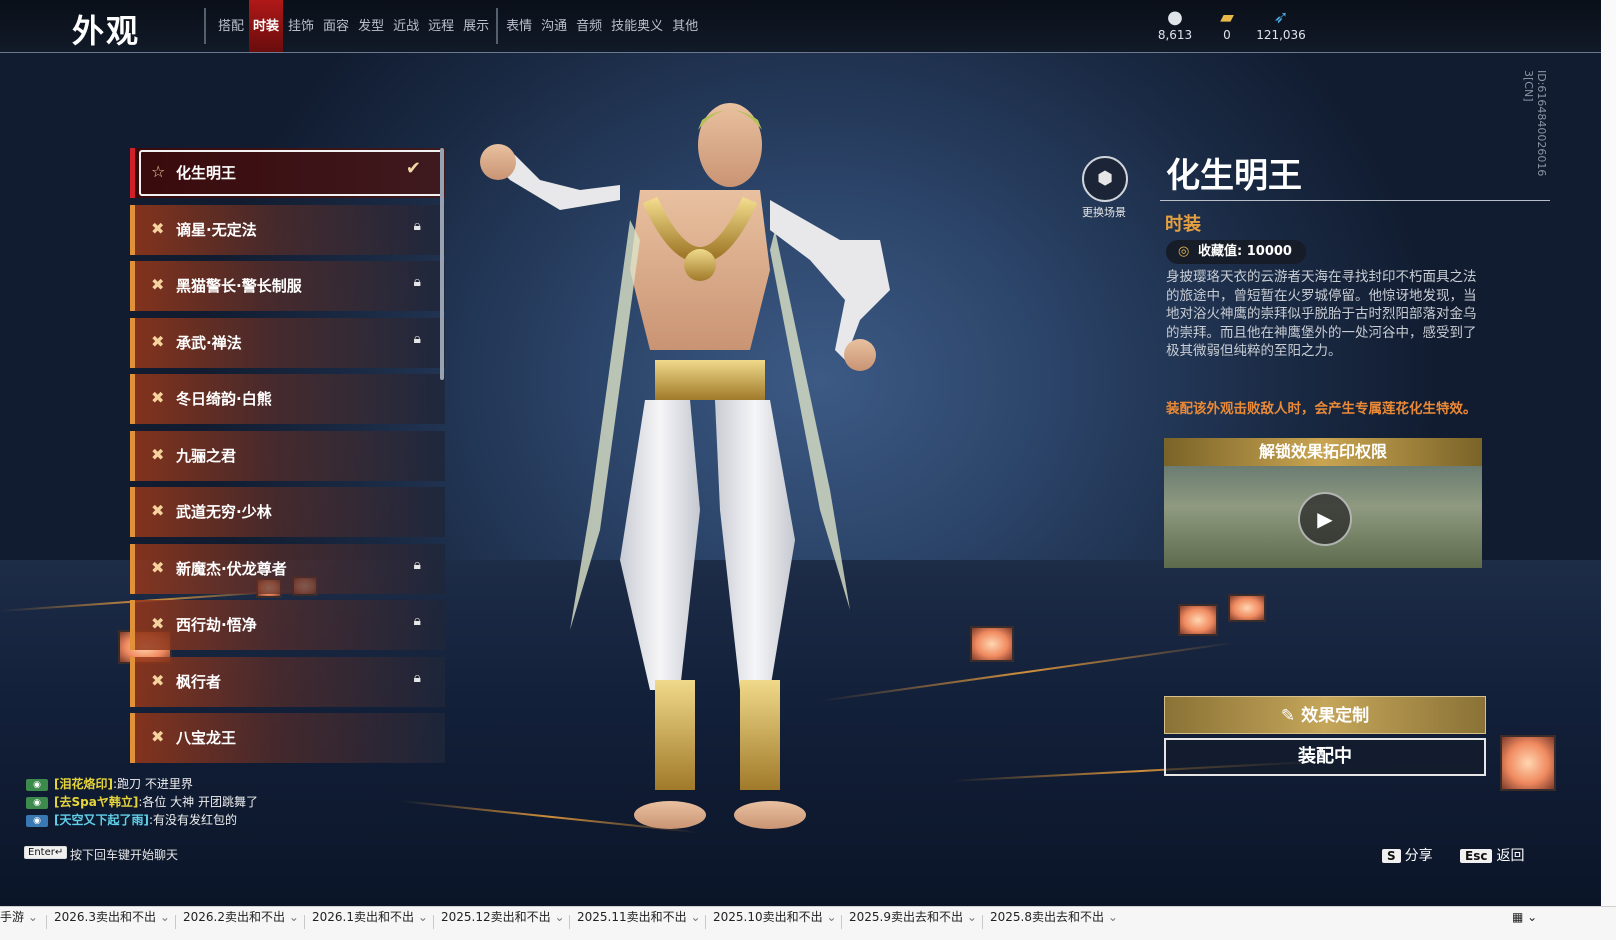 This screenshot has height=940, width=1616. What do you see at coordinates (1281, 35) in the screenshot?
I see `currency-value: 121,036` at bounding box center [1281, 35].